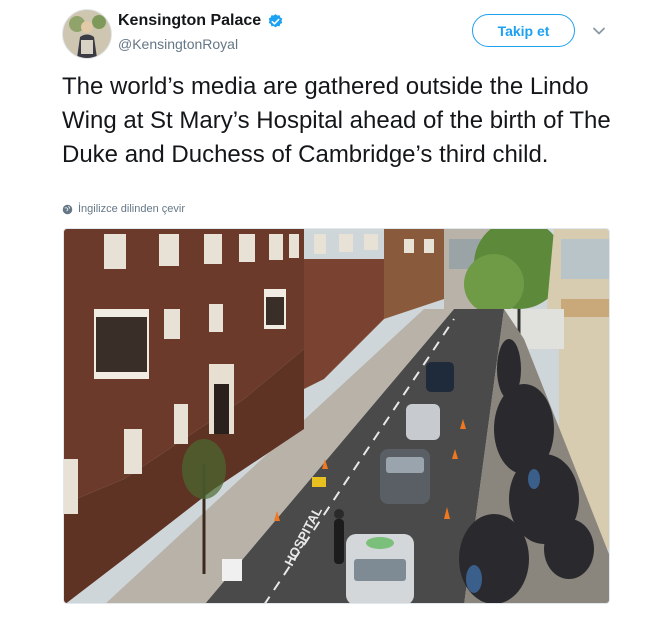 The height and width of the screenshot is (619, 660). I want to click on translate-link: İngilizce dilinden çevir, so click(123, 209).